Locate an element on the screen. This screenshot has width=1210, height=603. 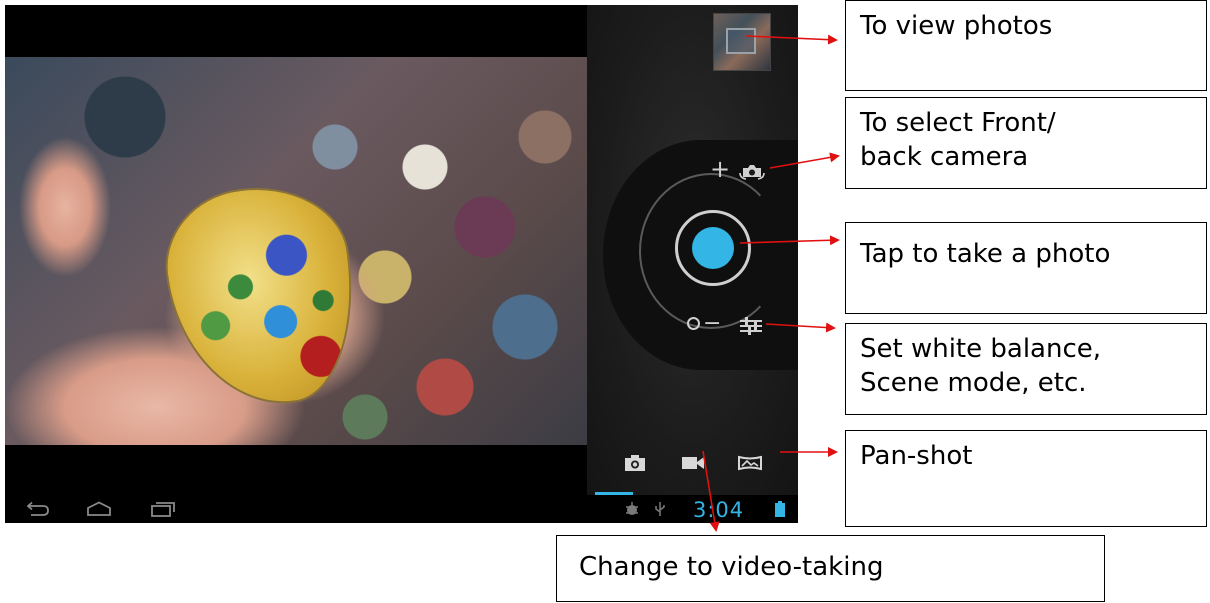
panorama-icon is located at coordinates (750, 463).